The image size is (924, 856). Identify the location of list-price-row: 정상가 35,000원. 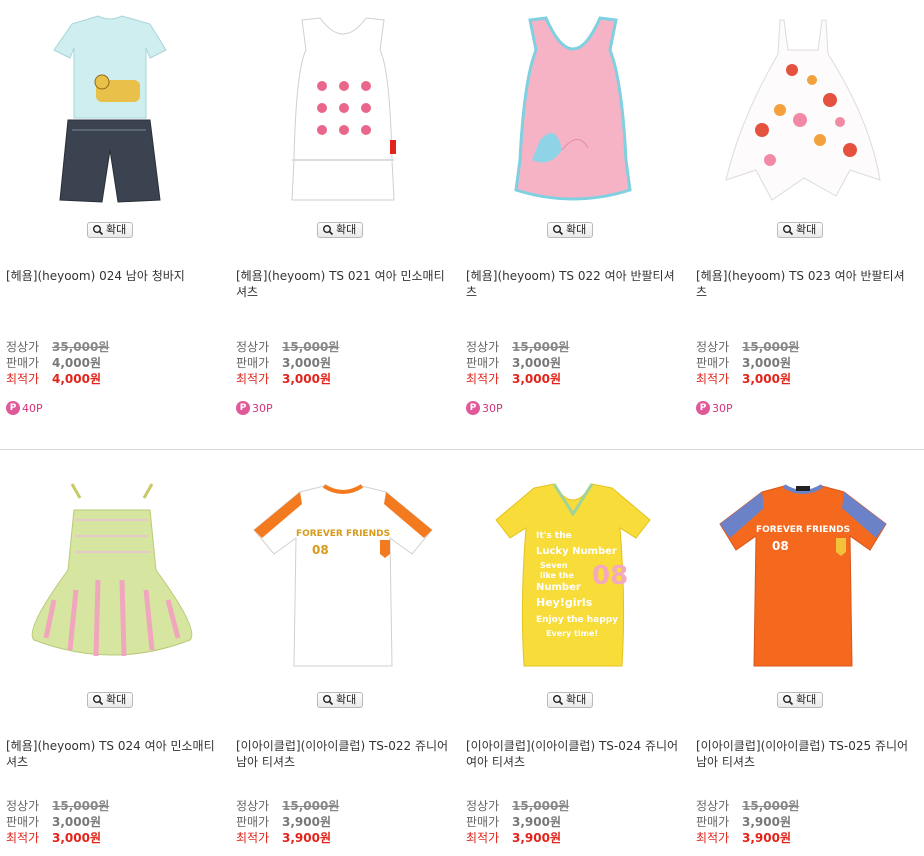
(57, 347).